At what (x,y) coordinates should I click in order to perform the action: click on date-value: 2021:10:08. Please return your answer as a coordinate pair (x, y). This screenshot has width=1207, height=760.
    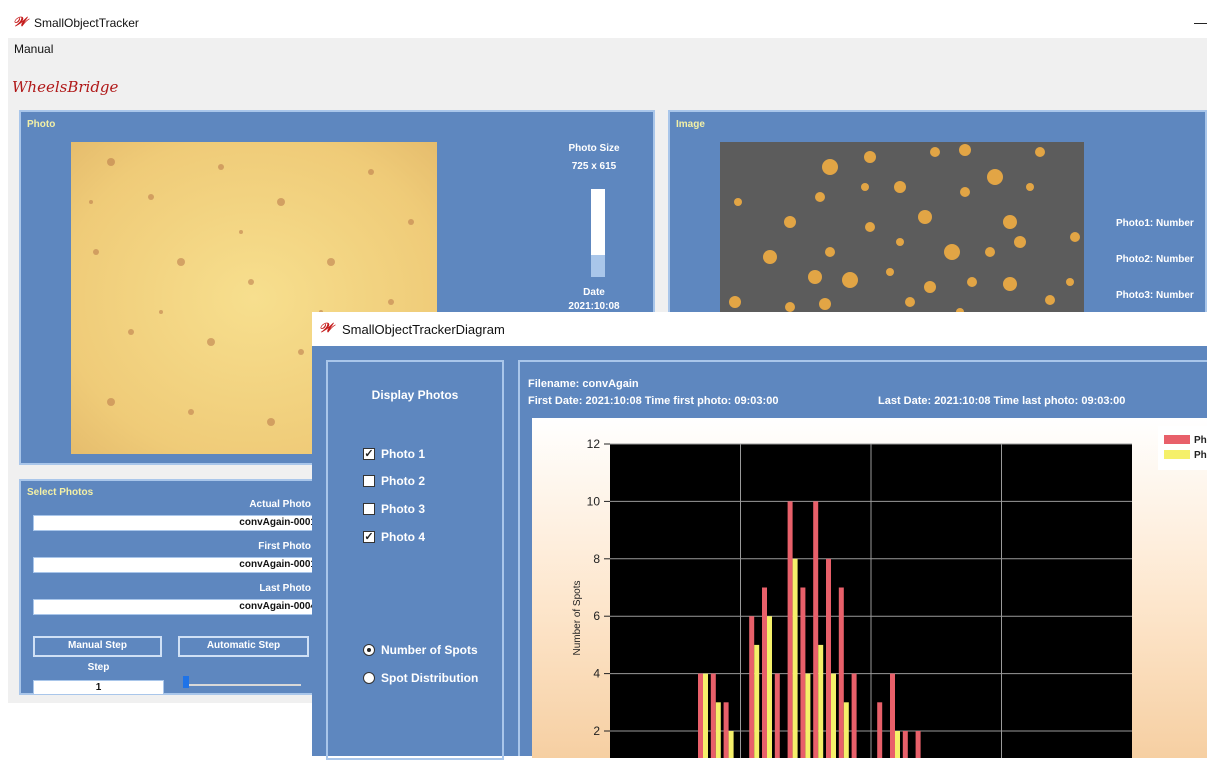
    Looking at the image, I should click on (594, 306).